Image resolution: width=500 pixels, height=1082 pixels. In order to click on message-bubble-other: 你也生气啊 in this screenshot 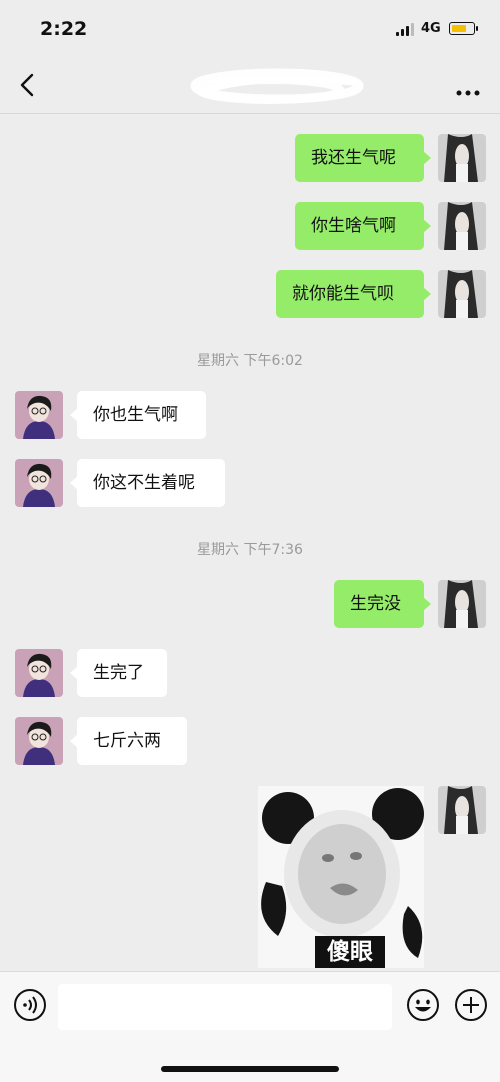, I will do `click(138, 415)`.